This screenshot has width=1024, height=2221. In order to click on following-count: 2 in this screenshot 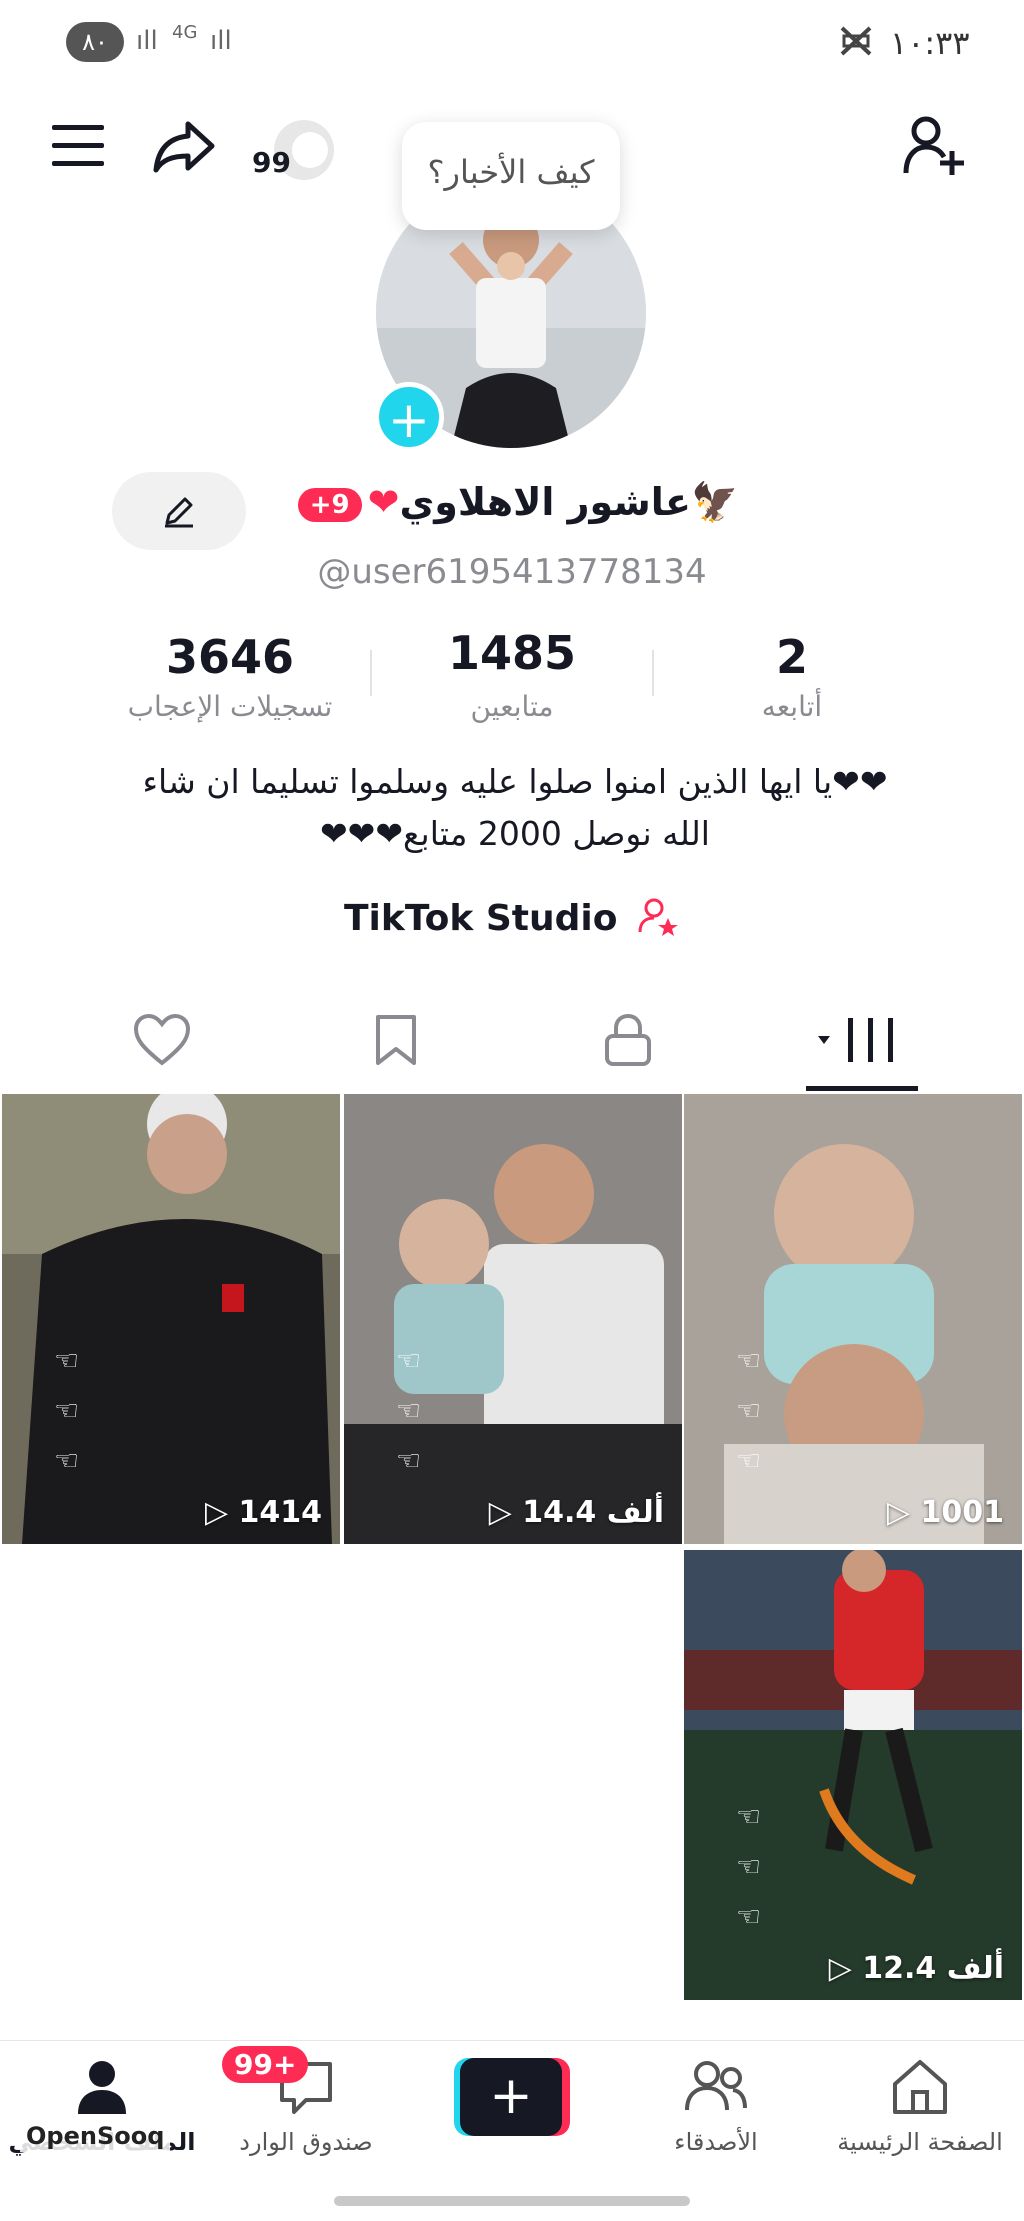, I will do `click(792, 657)`.